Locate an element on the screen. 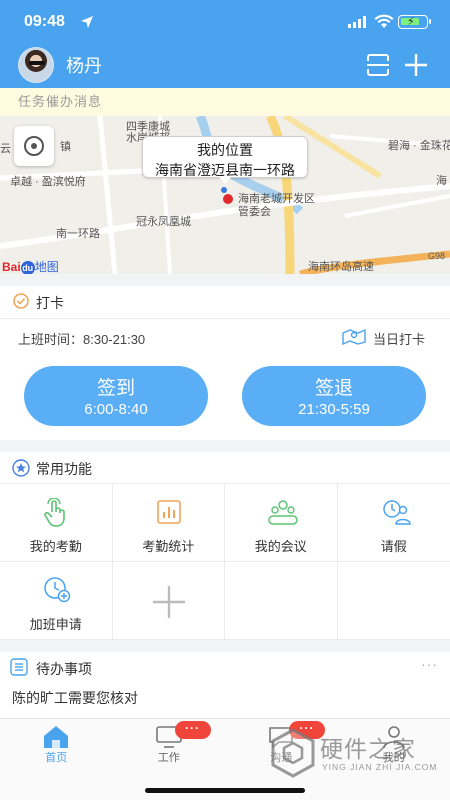  checkout-label: 签退 is located at coordinates (333, 388).